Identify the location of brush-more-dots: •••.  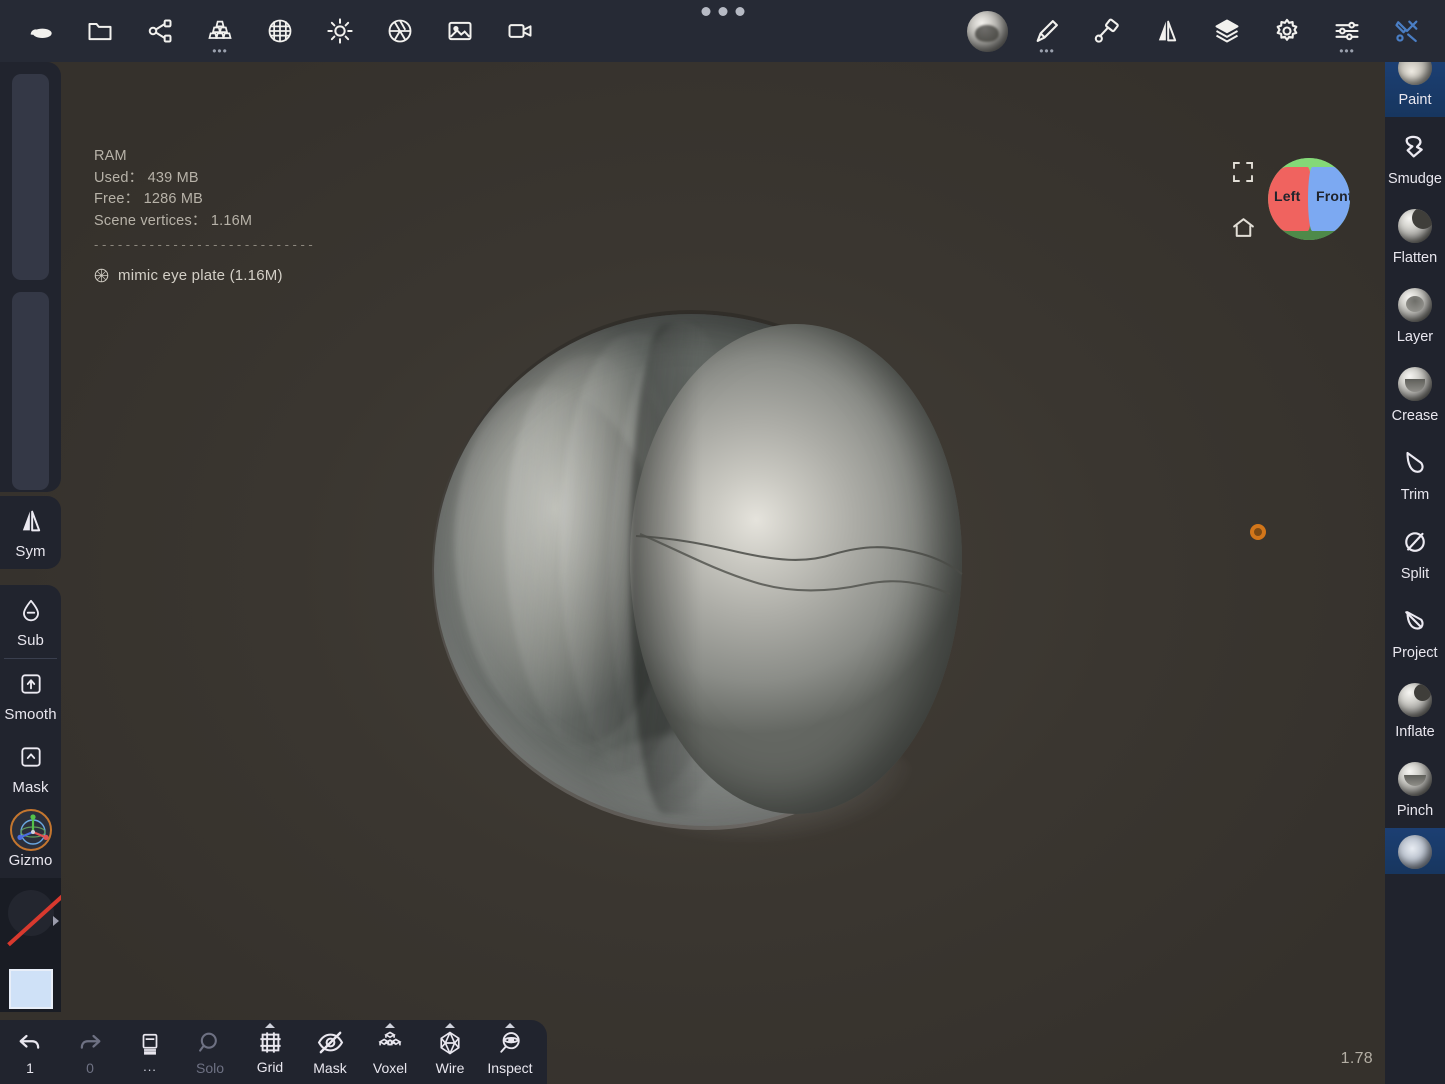
(1047, 51).